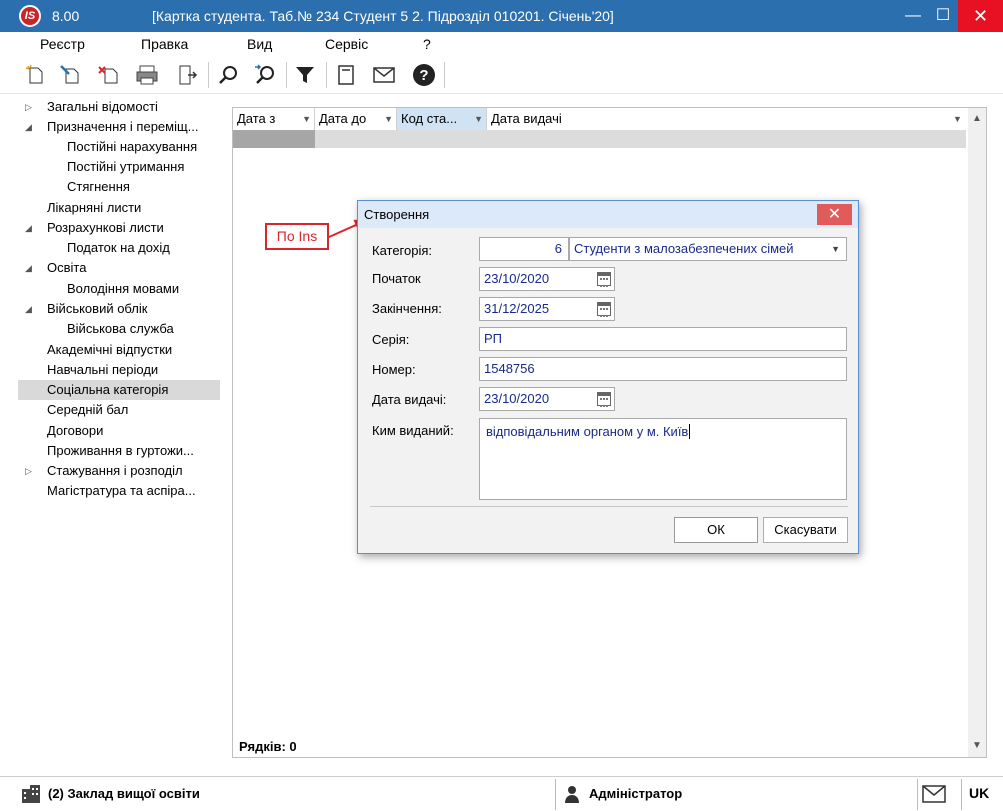 This screenshot has width=1003, height=811. I want to click on column-chooser-icon: ▼, so click(960, 119).